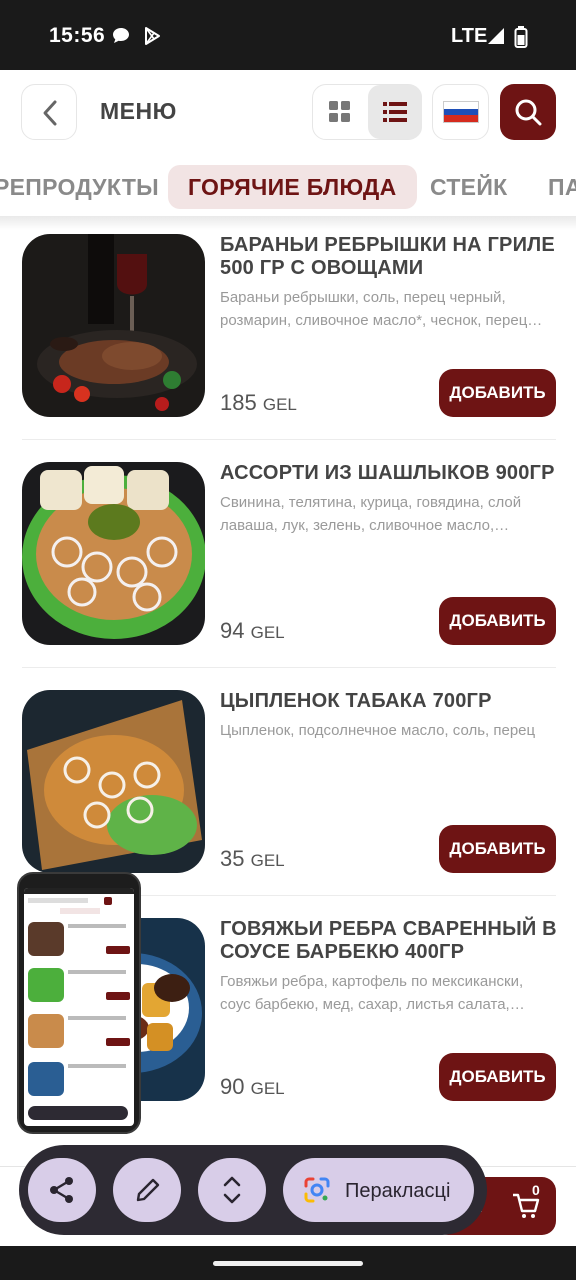 The image size is (576, 1280). I want to click on item-price: 35 GEL, so click(252, 859).